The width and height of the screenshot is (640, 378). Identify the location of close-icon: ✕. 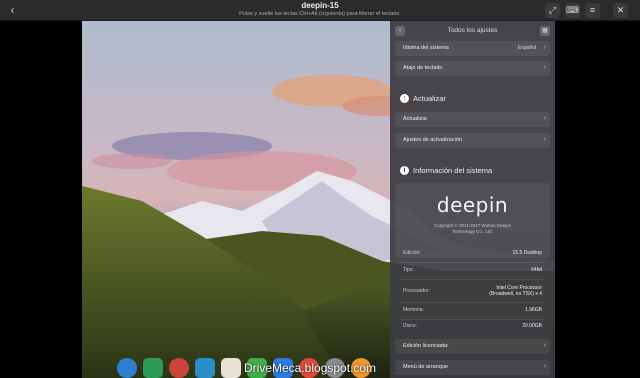
(620, 10).